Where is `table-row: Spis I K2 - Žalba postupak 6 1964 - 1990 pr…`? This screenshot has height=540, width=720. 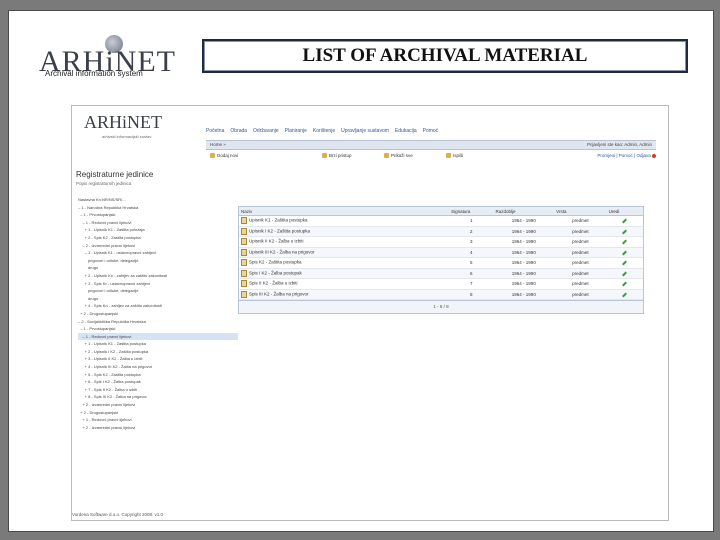 table-row: Spis I K2 - Žalba postupak 6 1964 - 1990 pr… is located at coordinates (441, 273).